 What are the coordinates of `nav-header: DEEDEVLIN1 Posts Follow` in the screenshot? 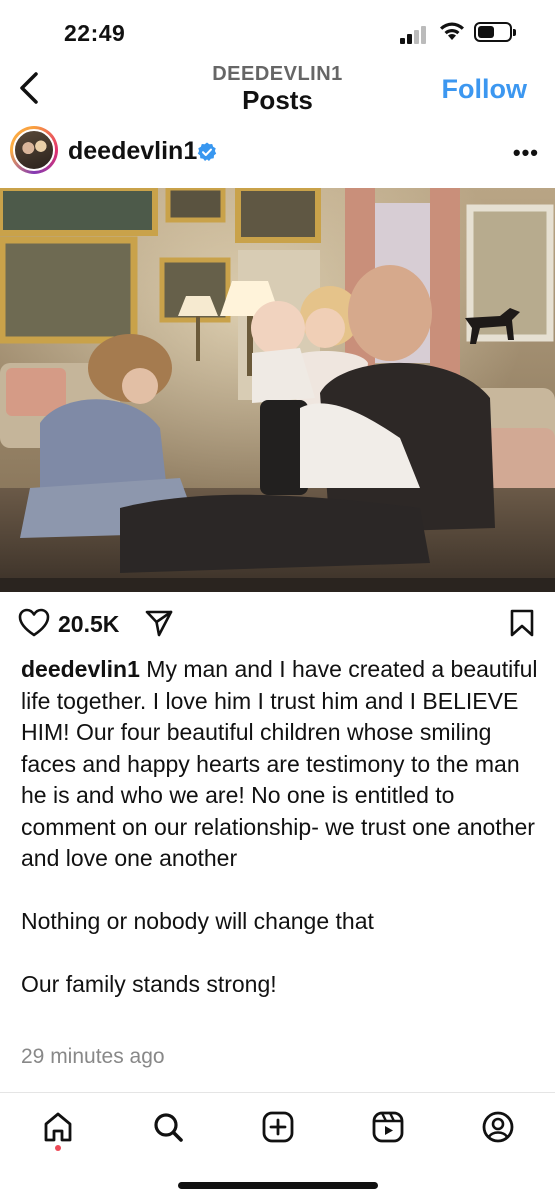 It's located at (277, 89).